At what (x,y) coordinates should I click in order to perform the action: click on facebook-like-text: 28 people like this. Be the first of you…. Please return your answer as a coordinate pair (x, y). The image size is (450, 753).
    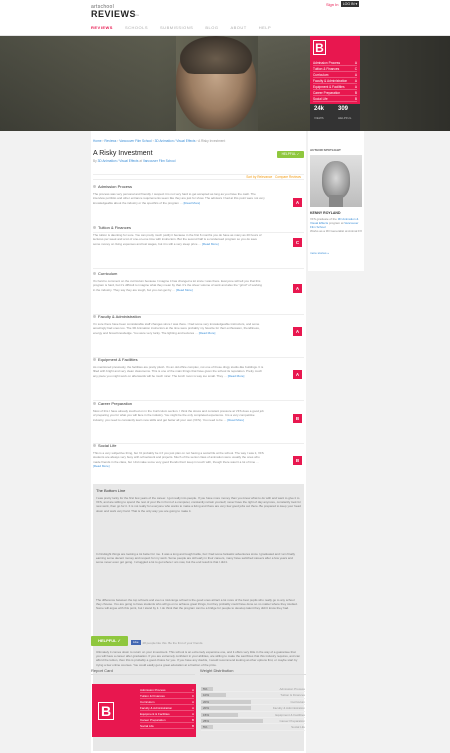
    Looking at the image, I should click on (173, 642).